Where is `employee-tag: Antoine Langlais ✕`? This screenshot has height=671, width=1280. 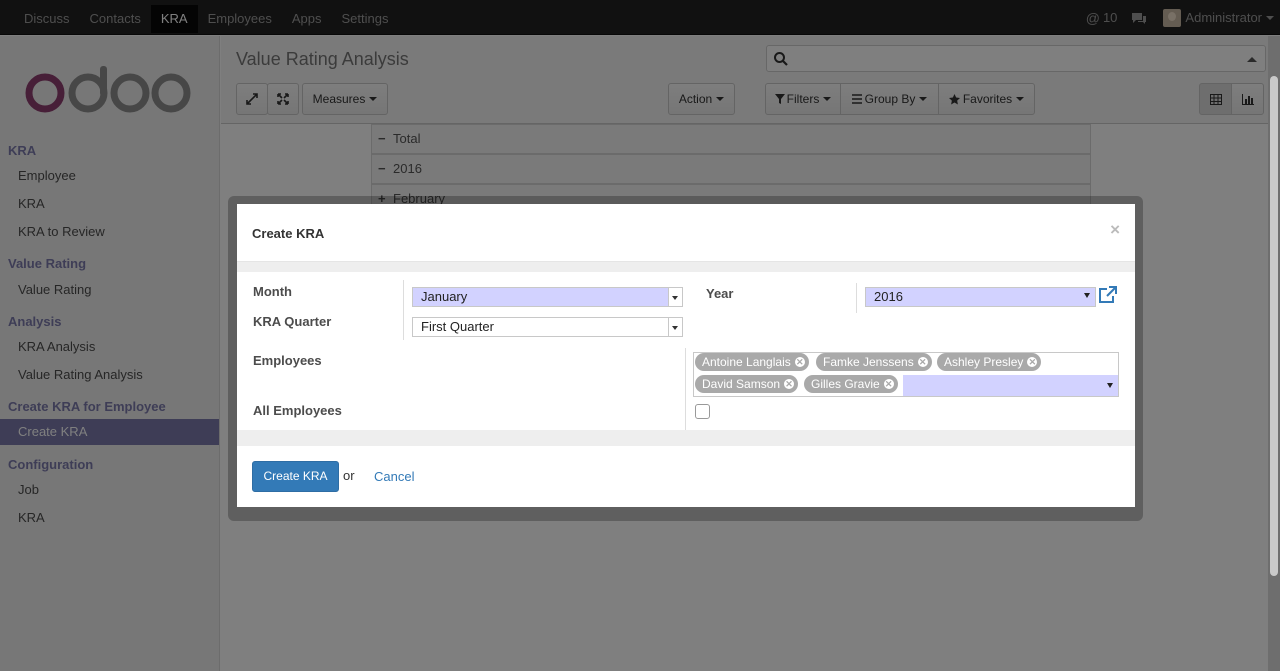 employee-tag: Antoine Langlais ✕ is located at coordinates (752, 362).